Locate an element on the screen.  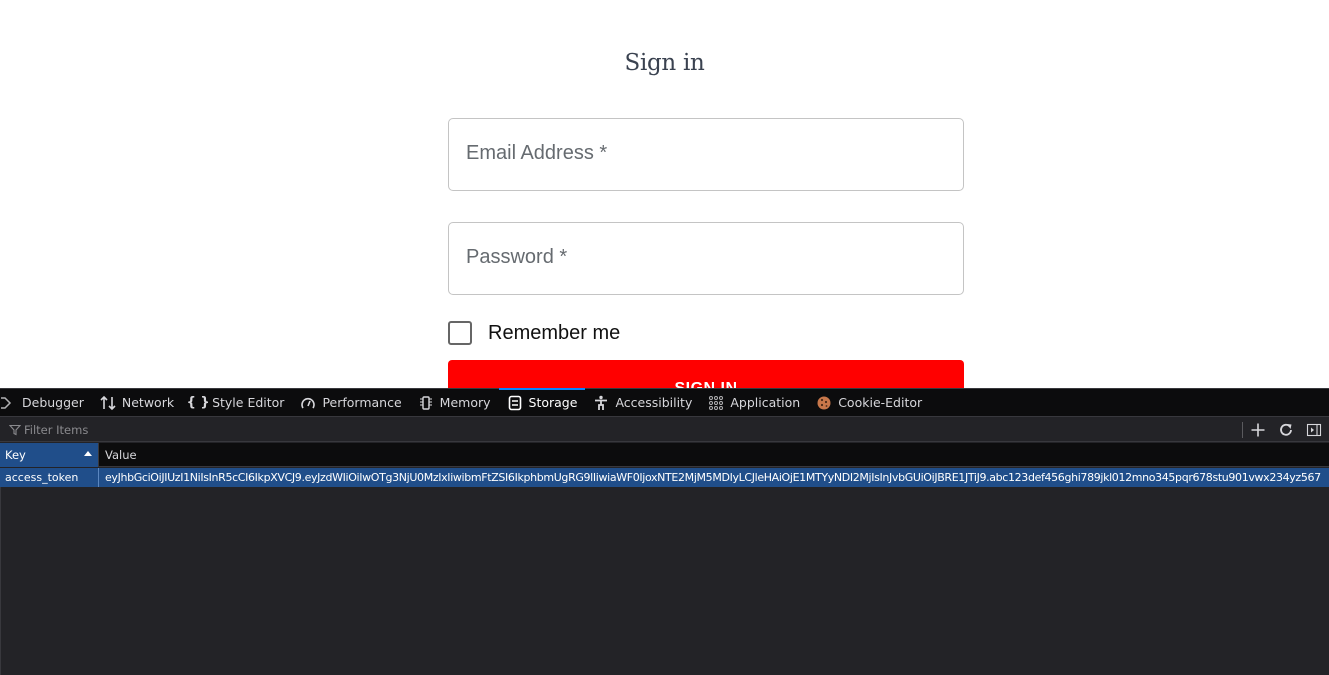
toolbar-divider is located at coordinates (1242, 430).